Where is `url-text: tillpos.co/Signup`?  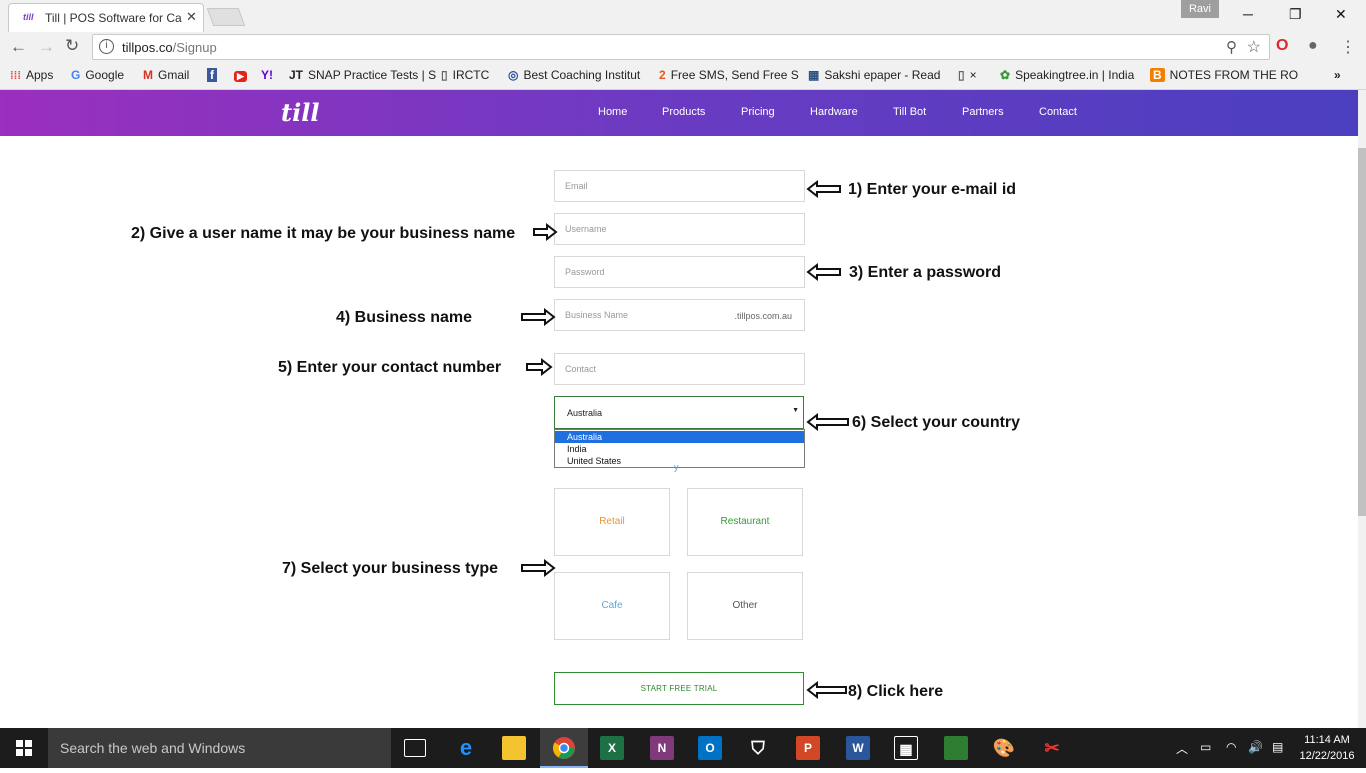
url-text: tillpos.co/Signup is located at coordinates (169, 47).